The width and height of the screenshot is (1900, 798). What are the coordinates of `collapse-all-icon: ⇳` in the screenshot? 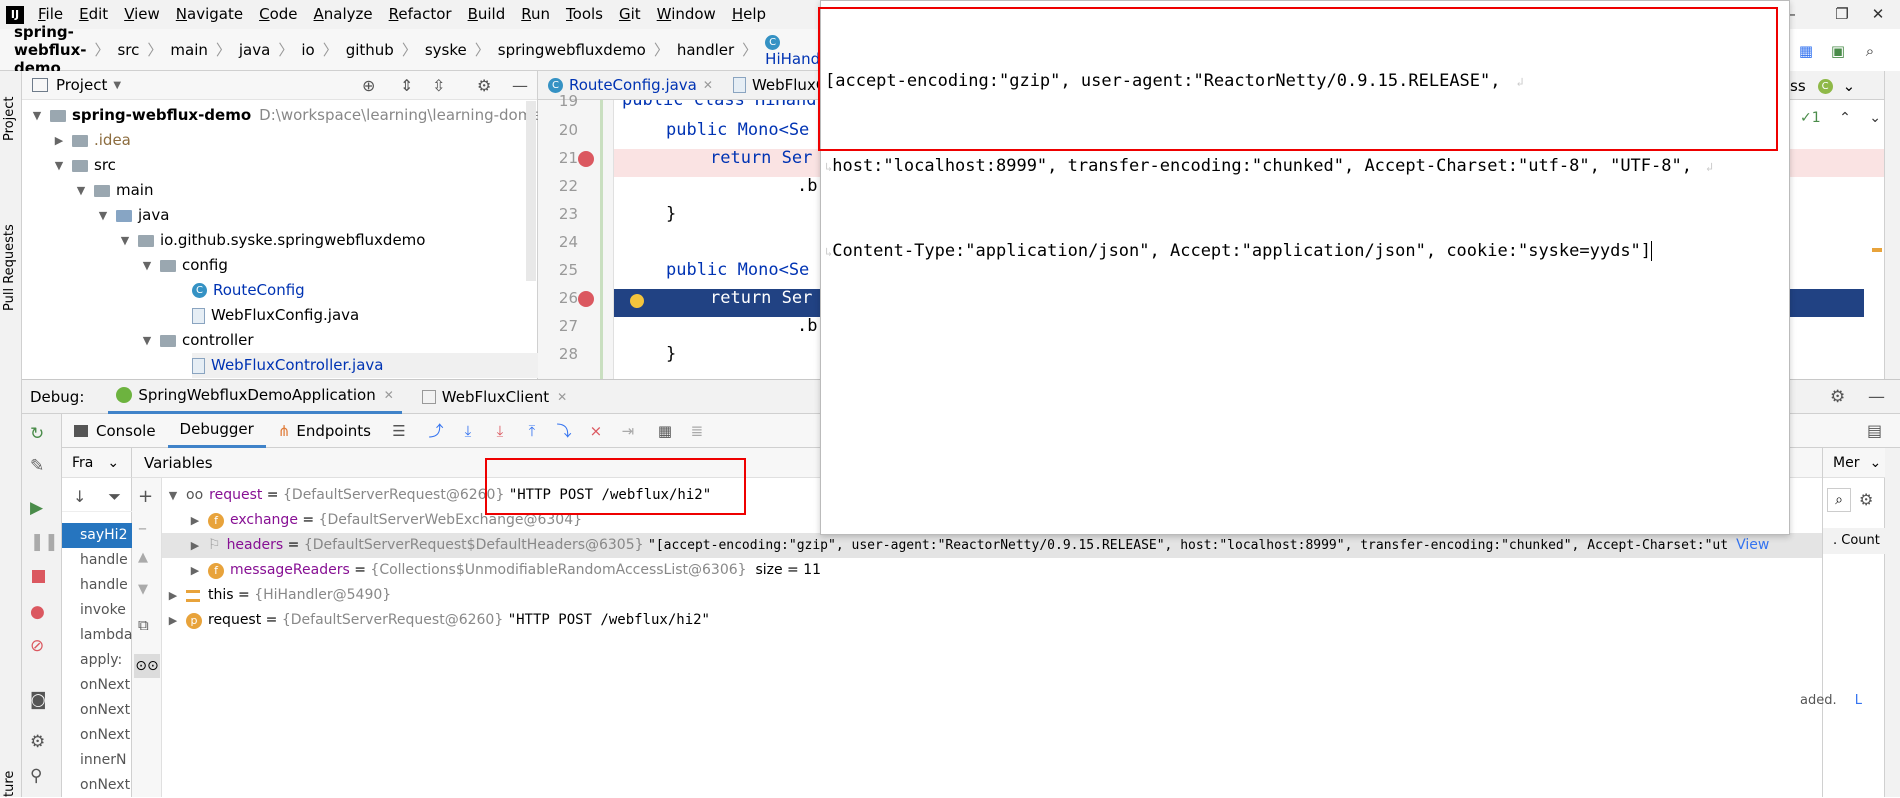 It's located at (438, 85).